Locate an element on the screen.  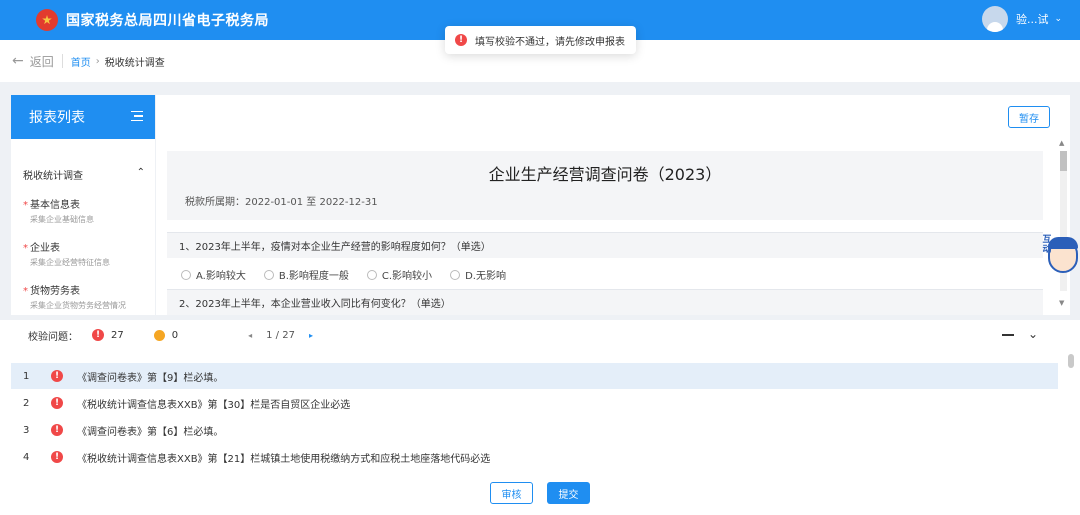
breadcrumb-home-link: 首页 is located at coordinates (81, 61).